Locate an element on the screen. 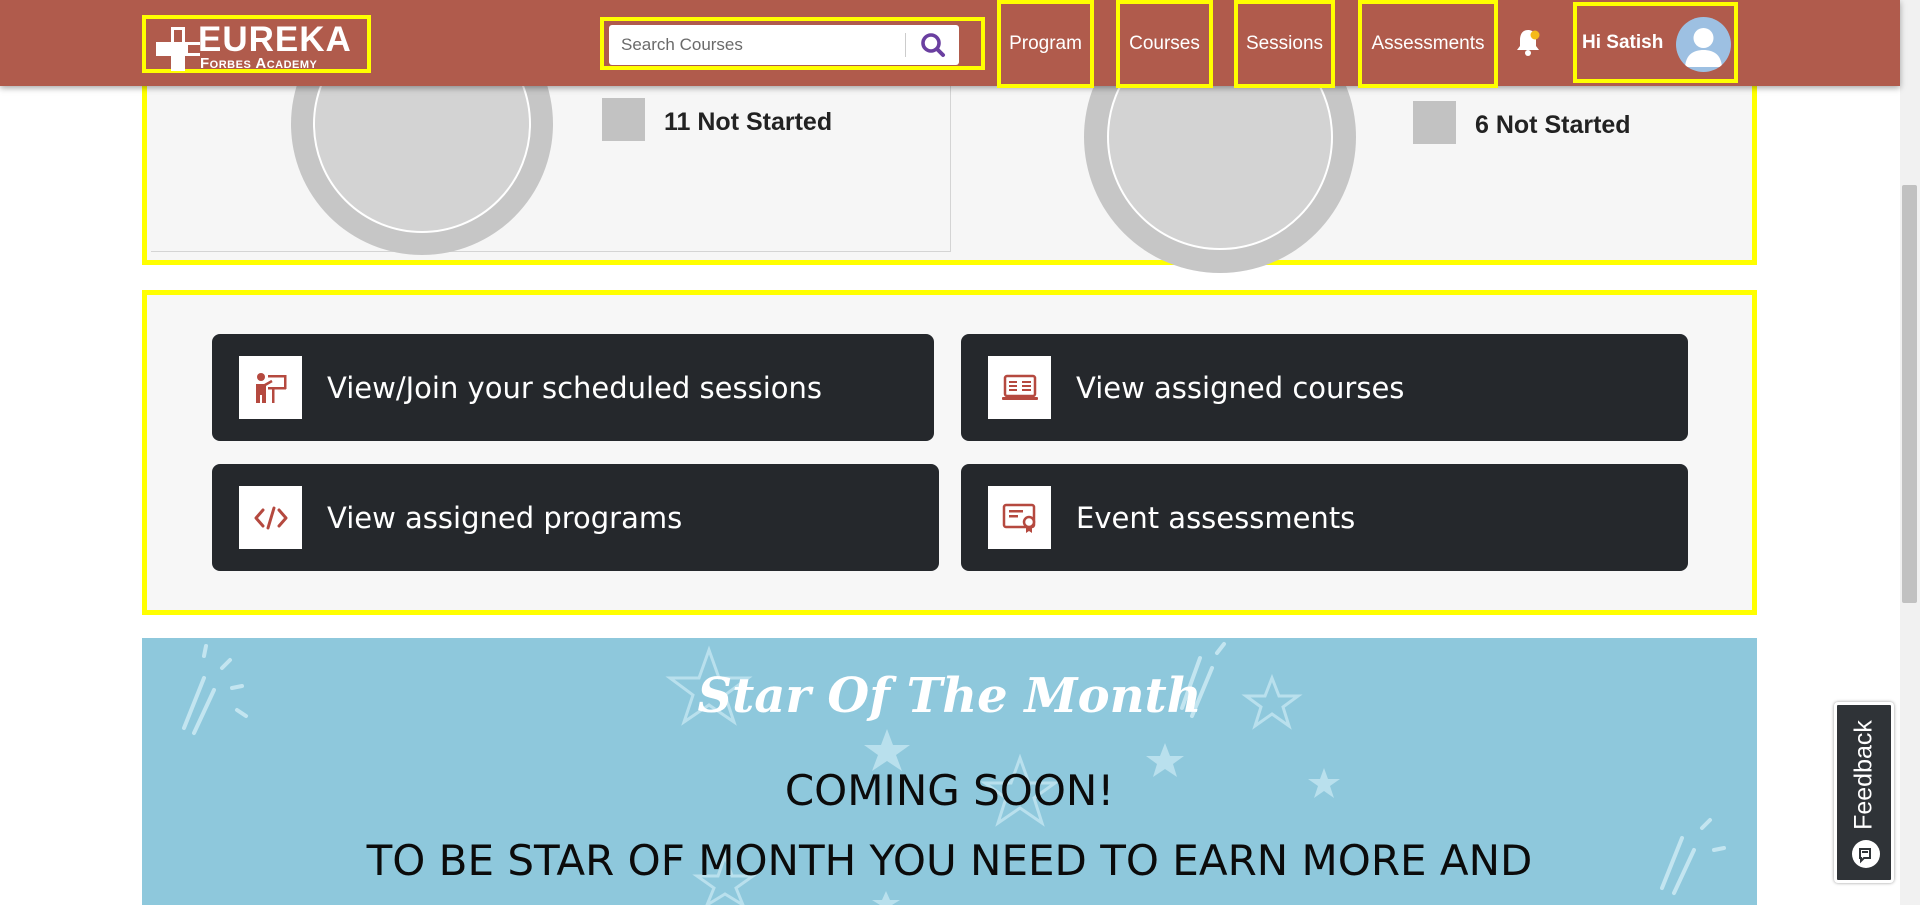  legend-swatch-right is located at coordinates (1434, 122).